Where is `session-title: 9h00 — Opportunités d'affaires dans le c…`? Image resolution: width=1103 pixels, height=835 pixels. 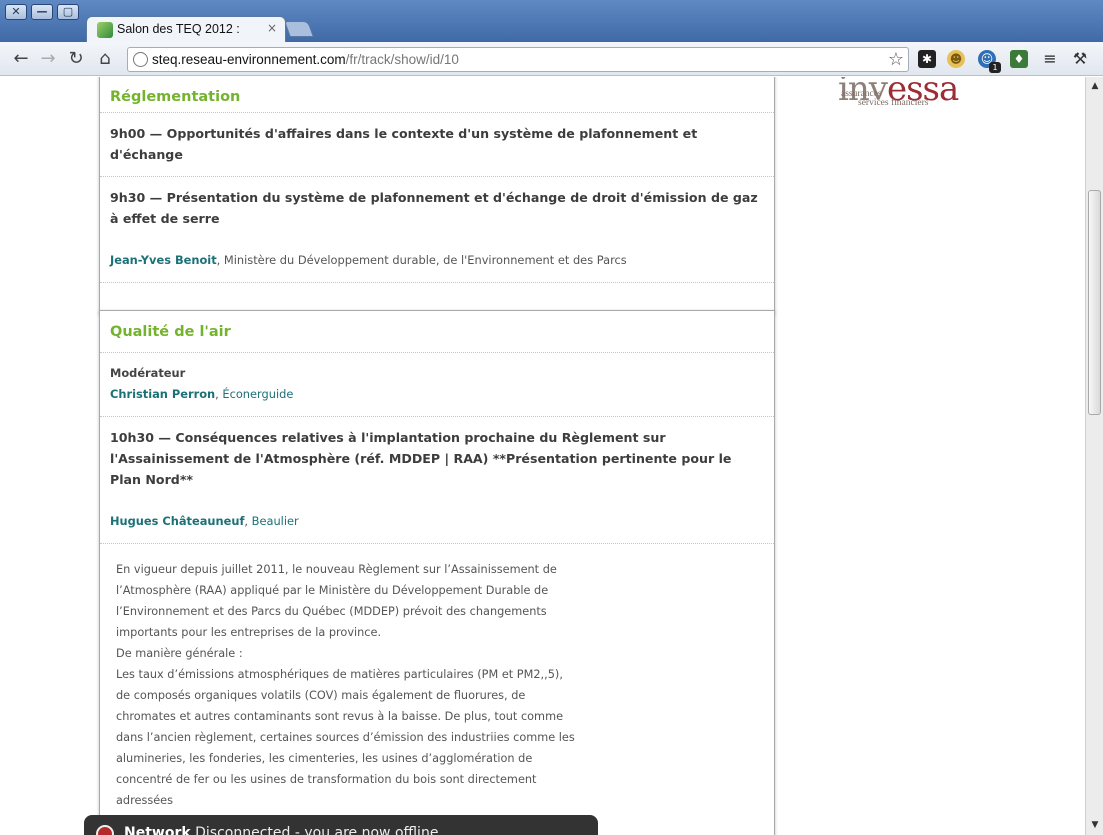 session-title: 9h00 — Opportunités d'affaires dans le c… is located at coordinates (437, 144).